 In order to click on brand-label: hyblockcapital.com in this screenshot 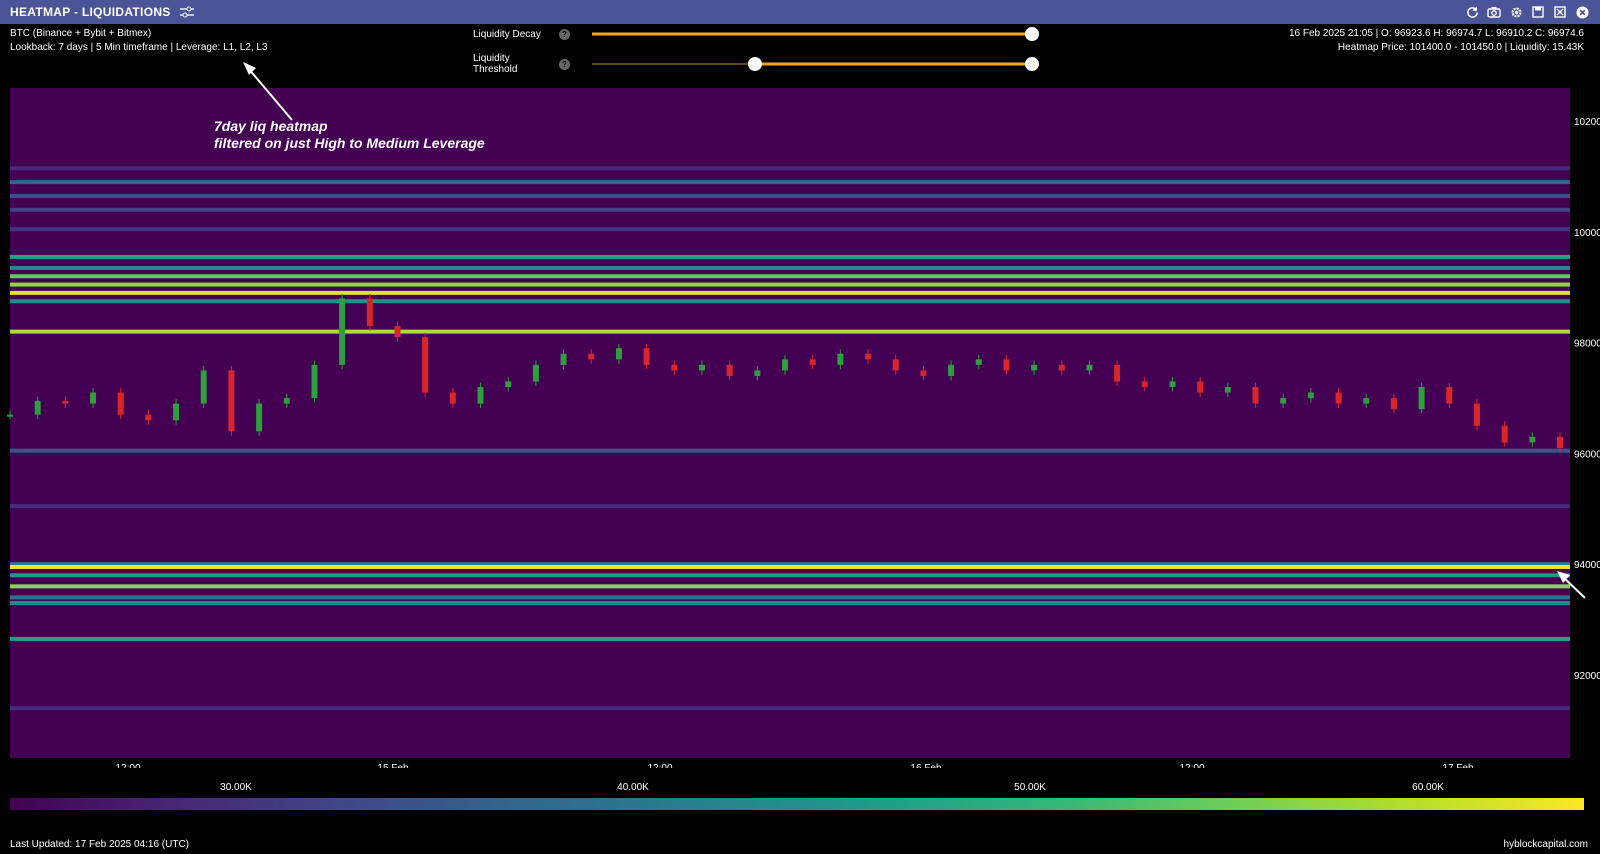, I will do `click(1545, 844)`.